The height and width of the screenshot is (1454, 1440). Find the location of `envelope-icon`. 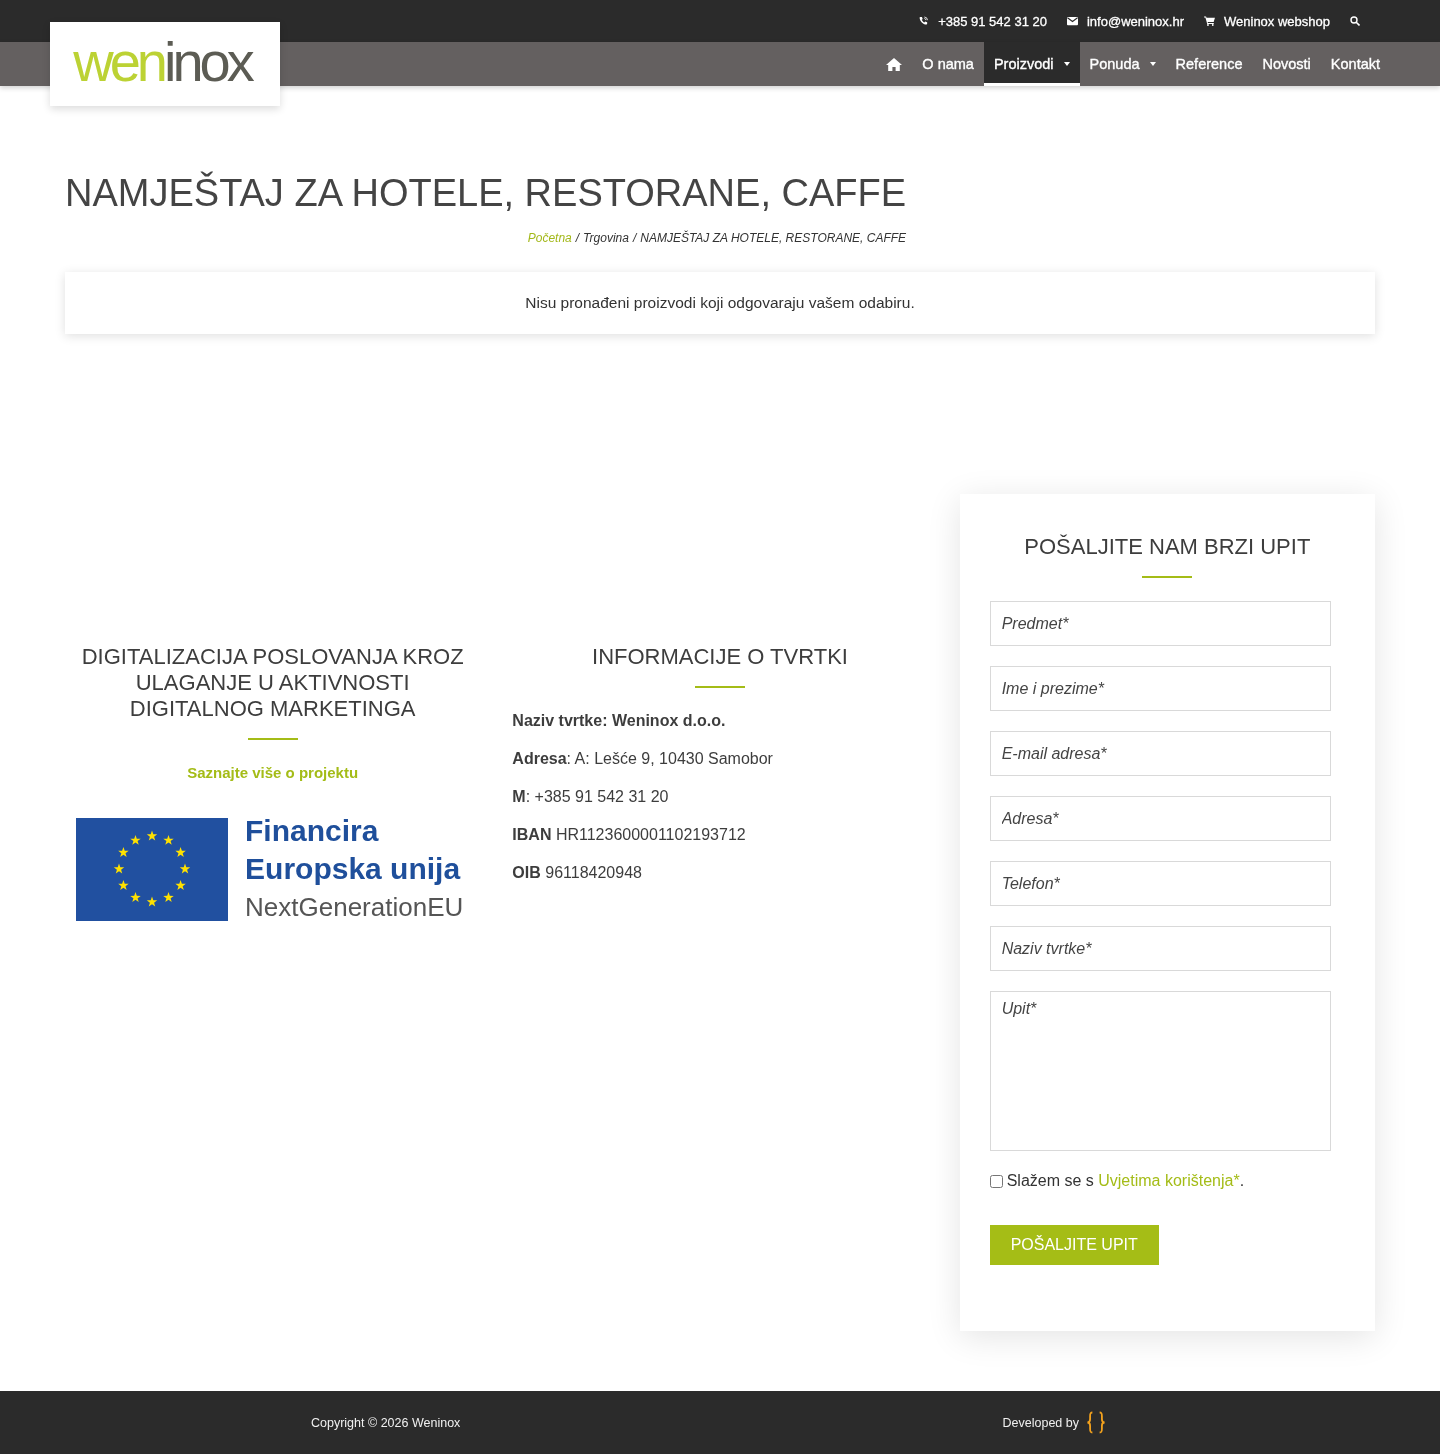

envelope-icon is located at coordinates (1072, 21).